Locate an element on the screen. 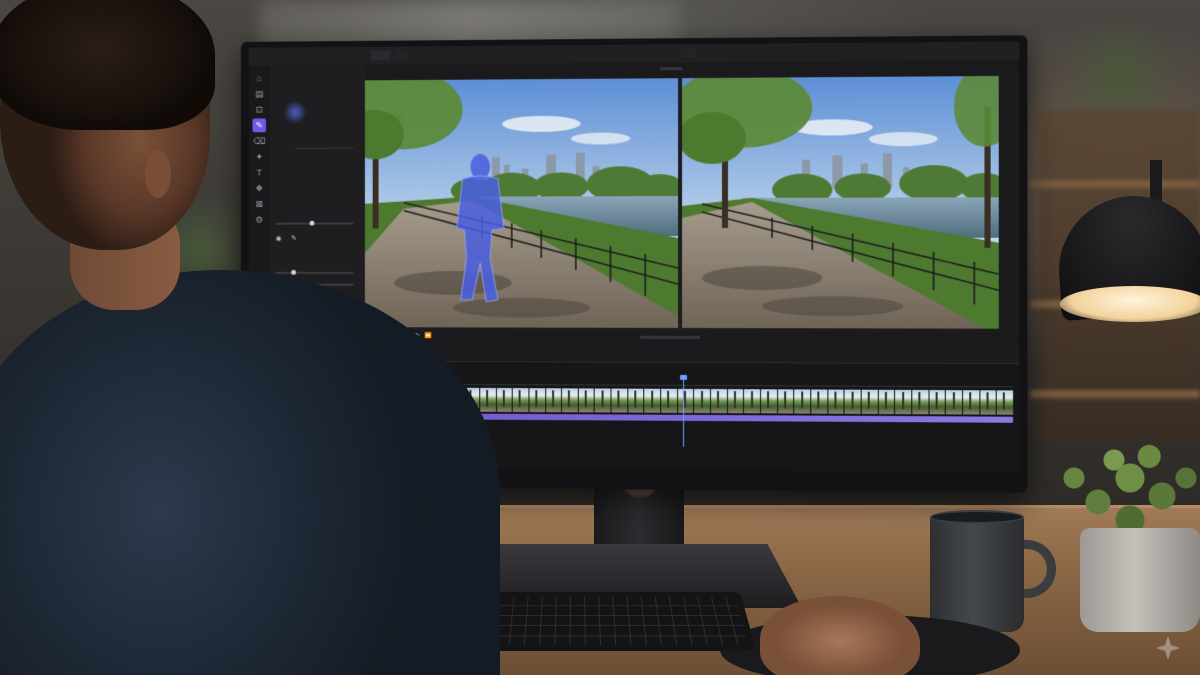 The width and height of the screenshot is (1200, 675). lock-icon: ⊠ is located at coordinates (260, 204).